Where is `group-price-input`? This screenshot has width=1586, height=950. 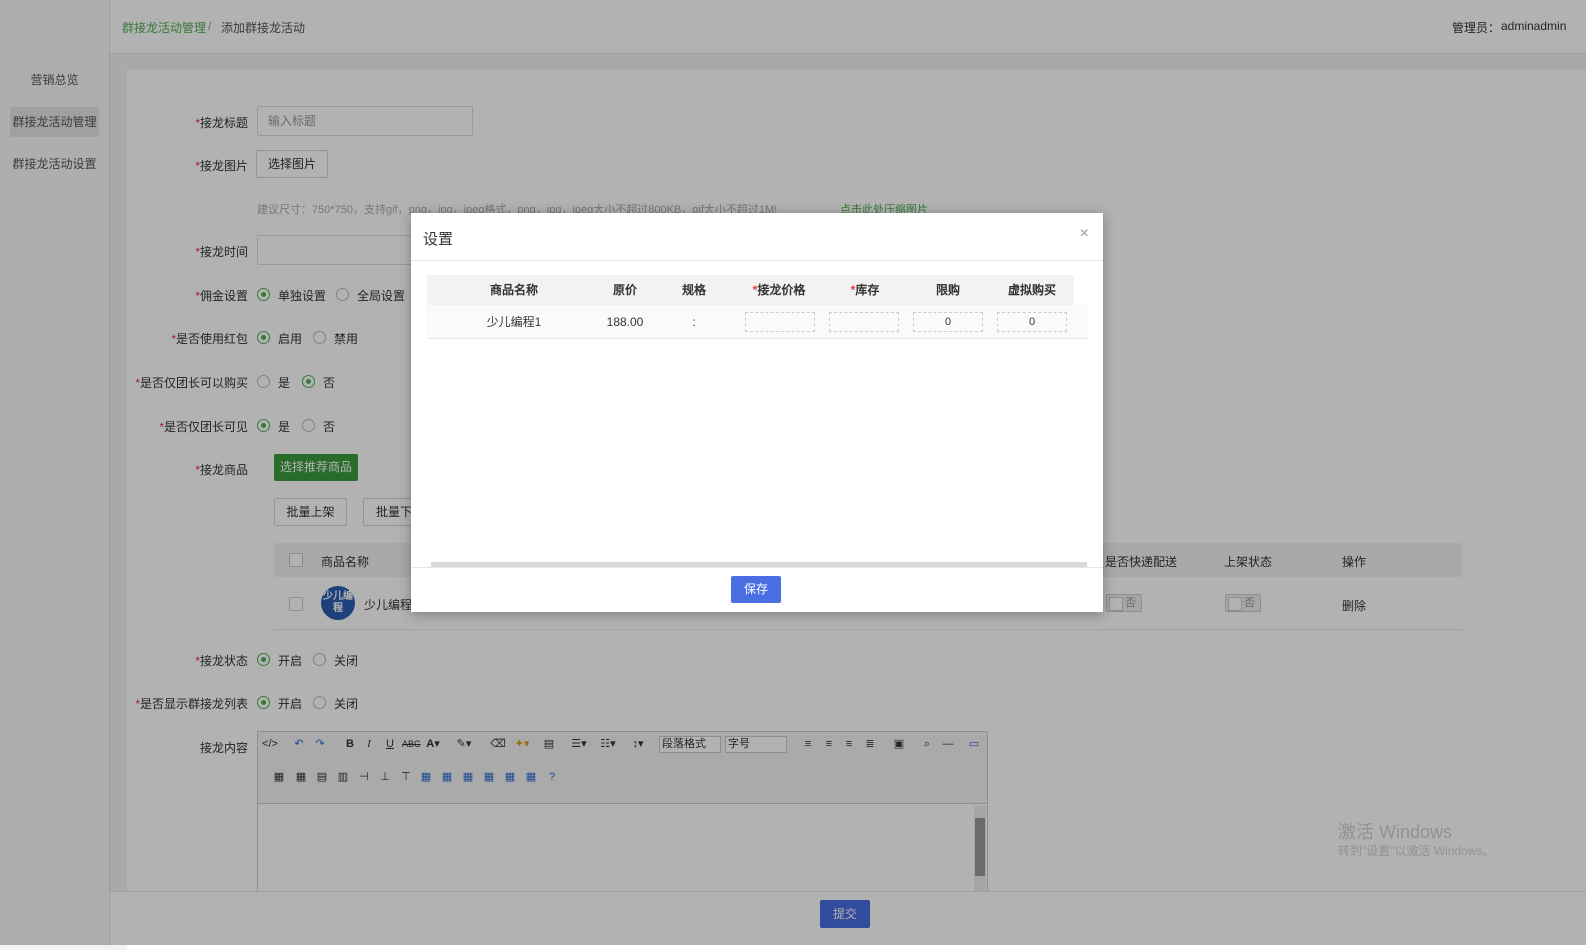 group-price-input is located at coordinates (780, 322).